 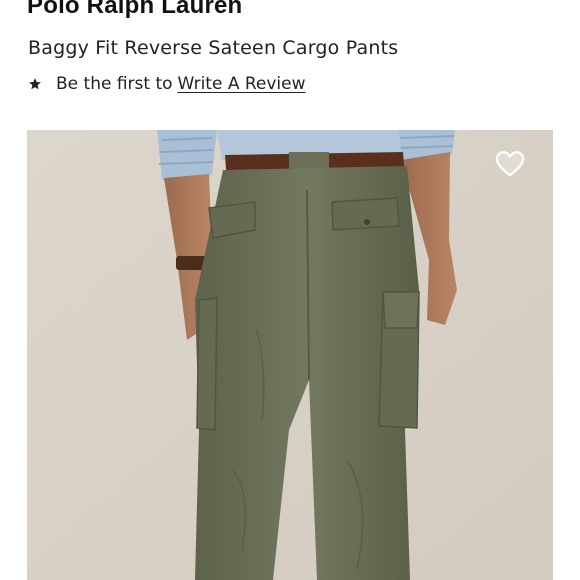 I want to click on review-lead-text: Be the first to, so click(x=114, y=84).